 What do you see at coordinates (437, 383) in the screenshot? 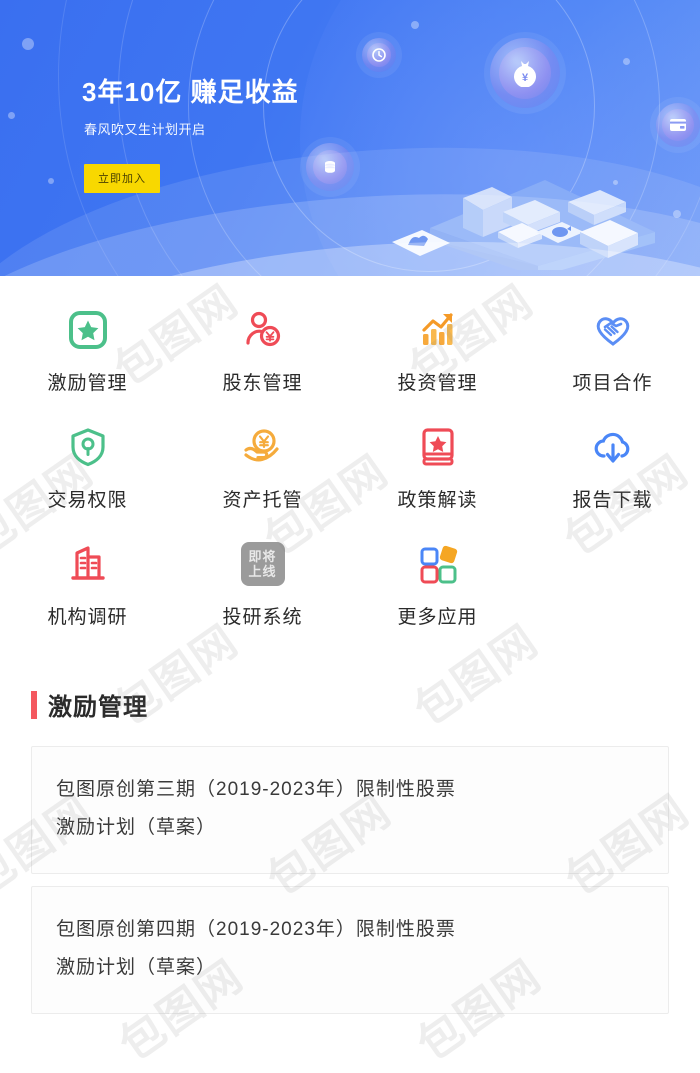
I see `grid-item-label: 投资管理` at bounding box center [437, 383].